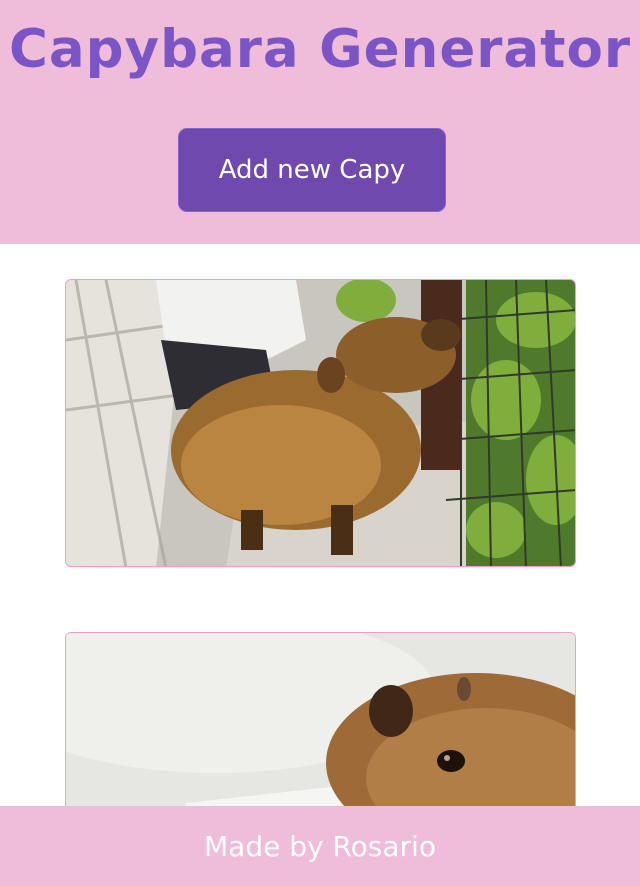 The image size is (640, 886). Describe the element at coordinates (320, 49) in the screenshot. I see `page-title: Capybara Generator` at that location.